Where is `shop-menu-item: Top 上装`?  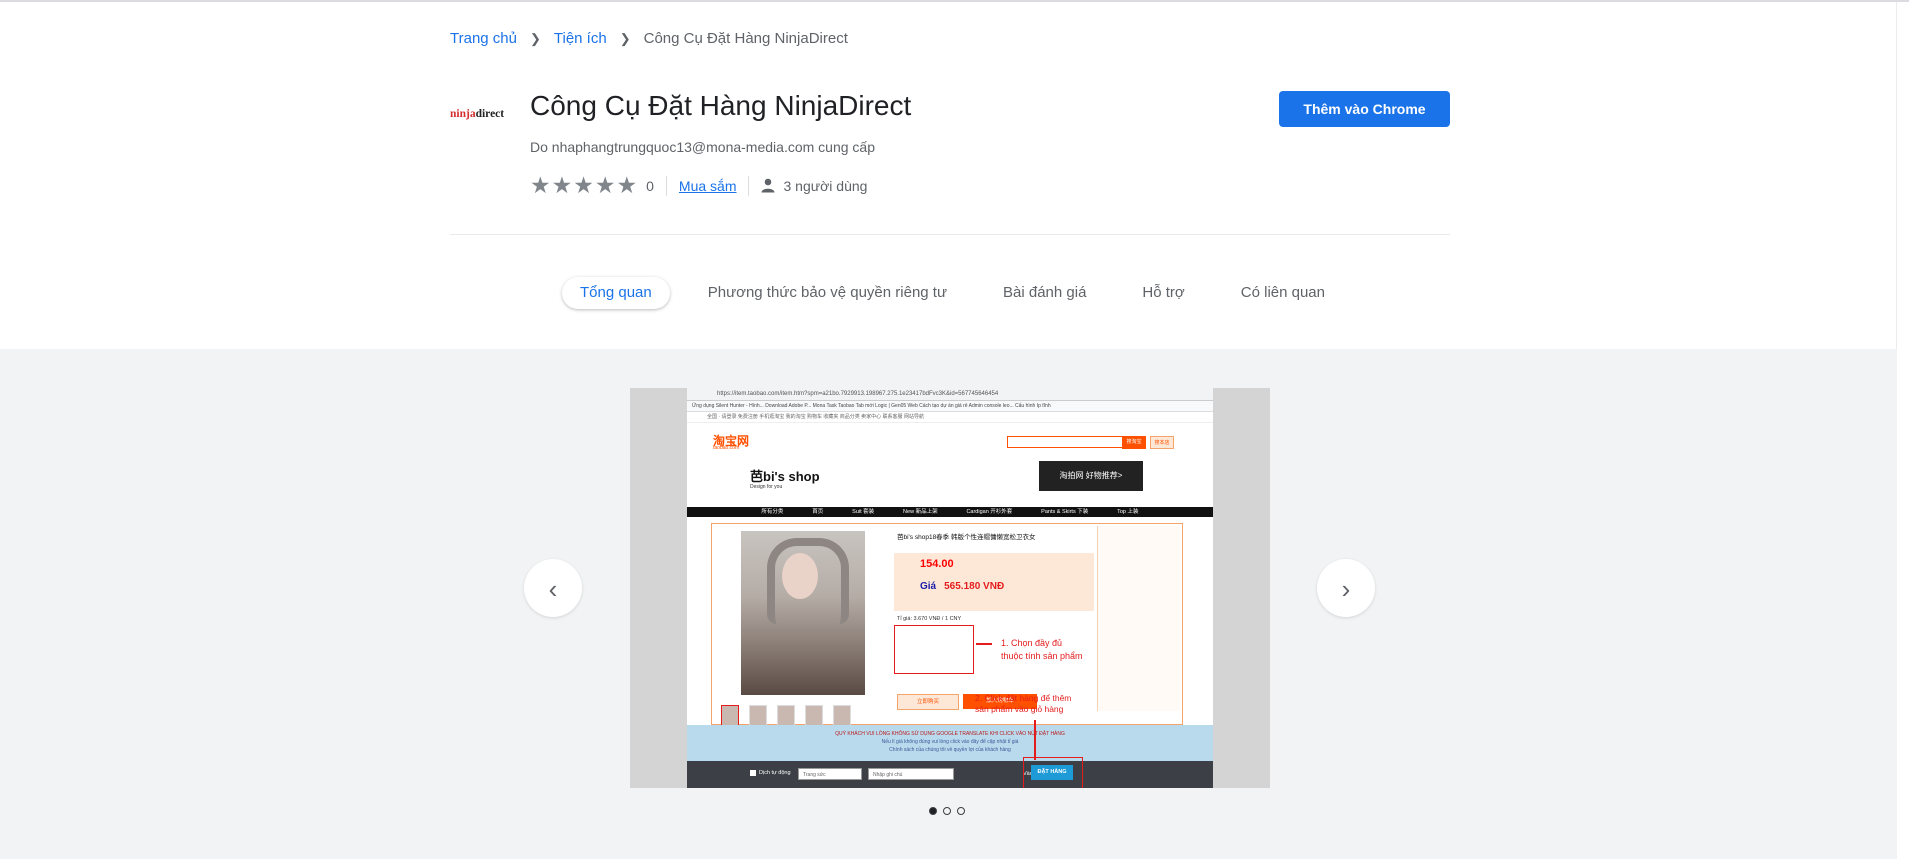 shop-menu-item: Top 上装 is located at coordinates (1128, 512).